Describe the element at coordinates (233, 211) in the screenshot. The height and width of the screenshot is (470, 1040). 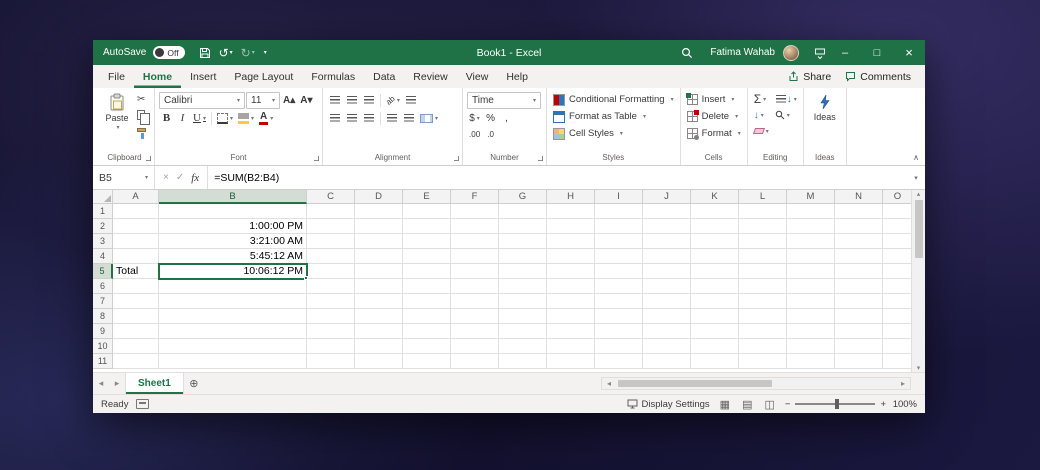
I see `cell-B1` at that location.